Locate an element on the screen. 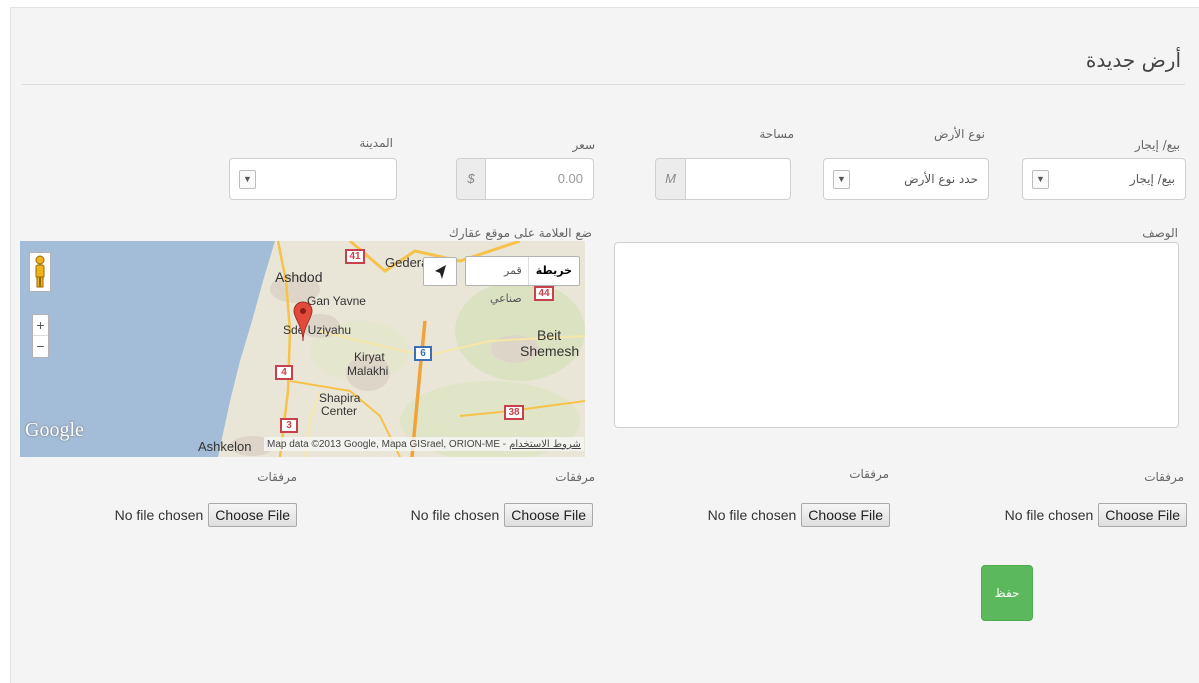  map-place-label: Kiryat is located at coordinates (369, 357).